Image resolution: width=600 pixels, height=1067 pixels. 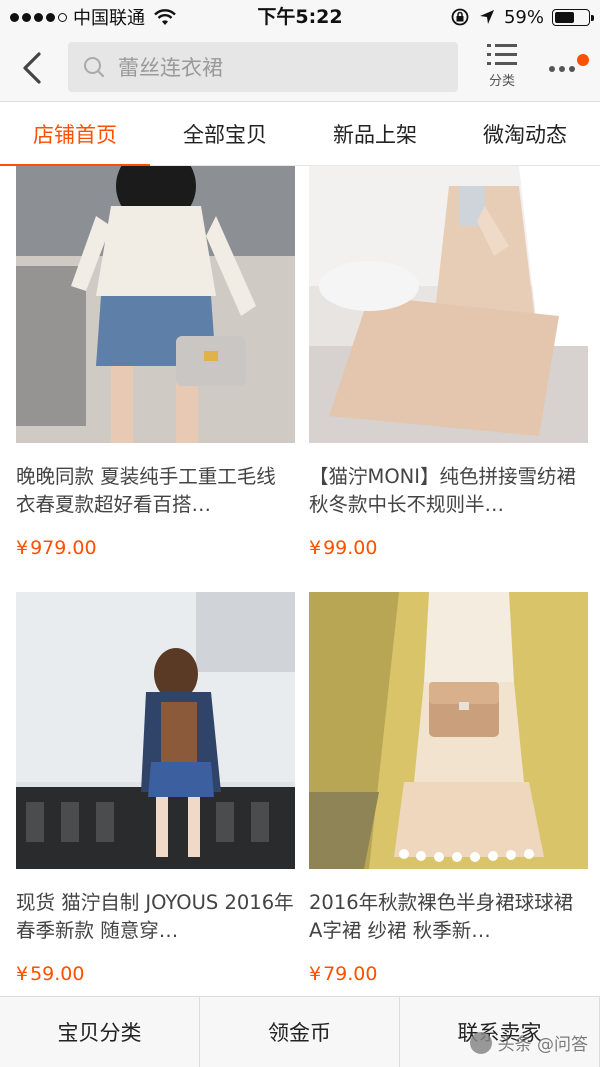 What do you see at coordinates (94, 67) in the screenshot?
I see `search-icon` at bounding box center [94, 67].